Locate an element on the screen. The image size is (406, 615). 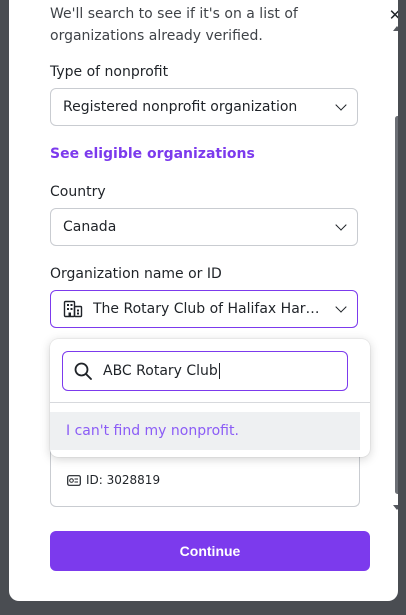
organization-value: The Rotary Club of Halifax Harbour is located at coordinates (210, 309).